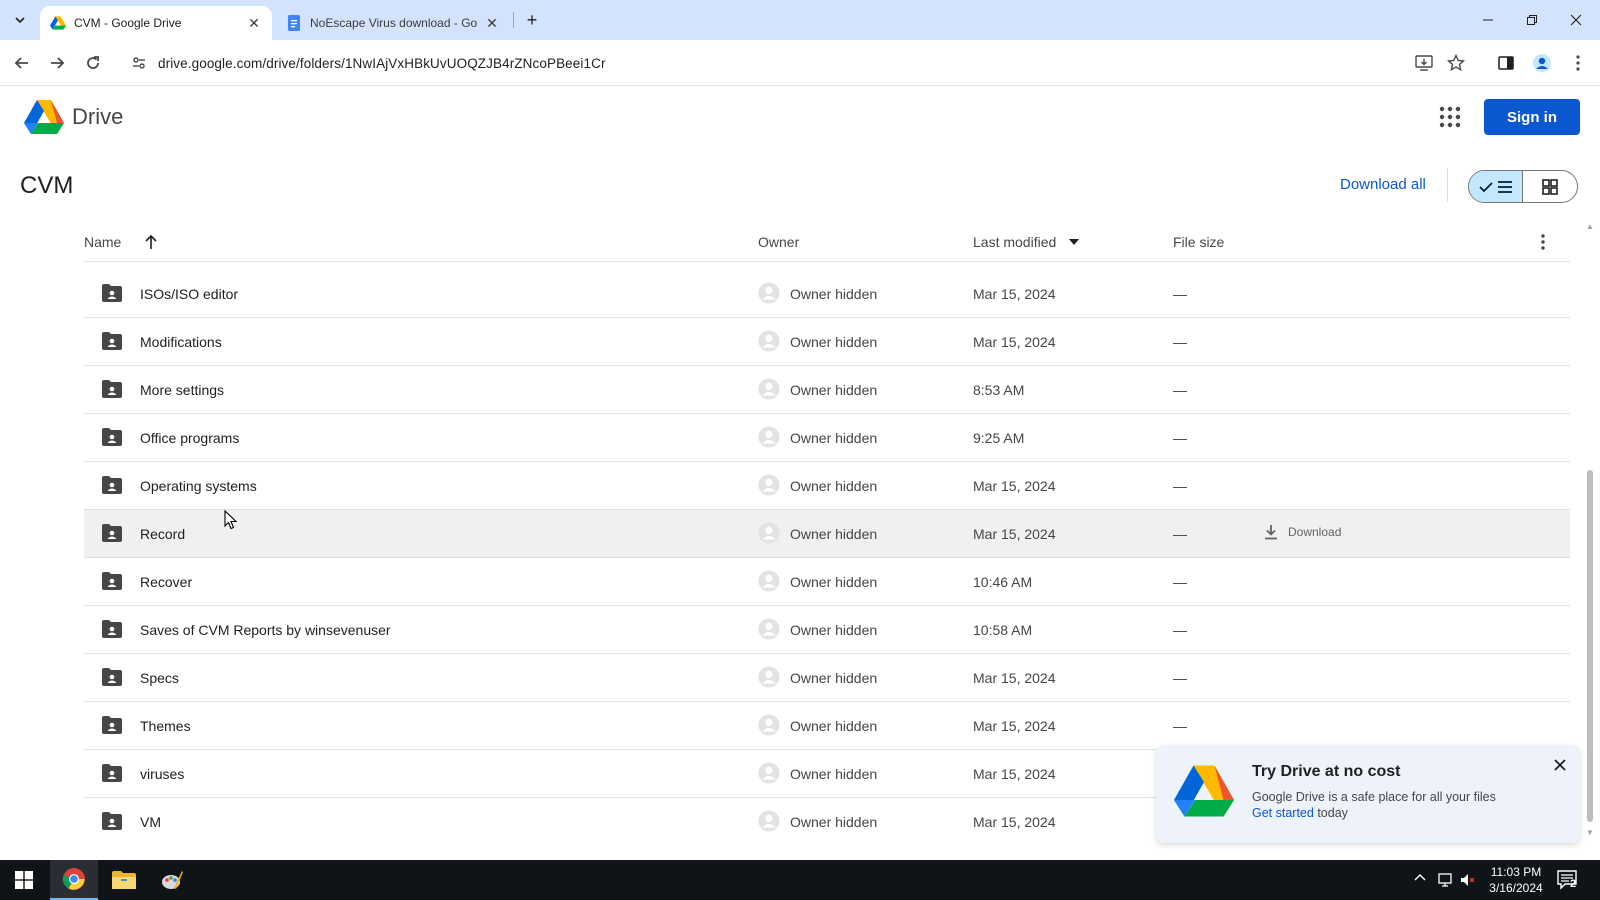 The height and width of the screenshot is (900, 1600). What do you see at coordinates (24, 880) in the screenshot?
I see `start-button` at bounding box center [24, 880].